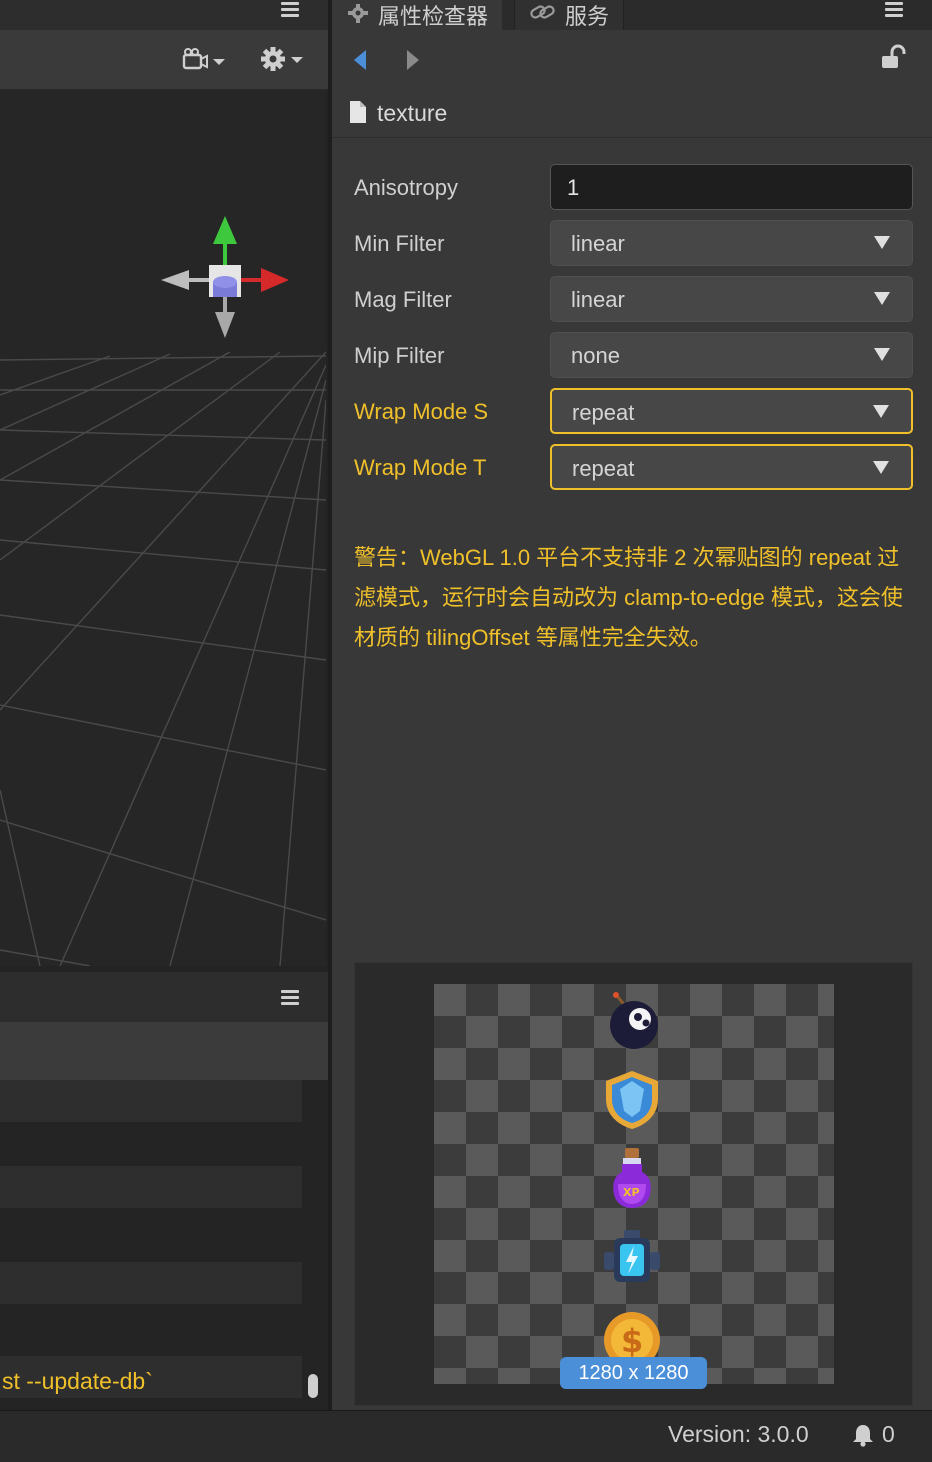  Describe the element at coordinates (290, 997) in the screenshot. I see `console-menu-icon` at that location.